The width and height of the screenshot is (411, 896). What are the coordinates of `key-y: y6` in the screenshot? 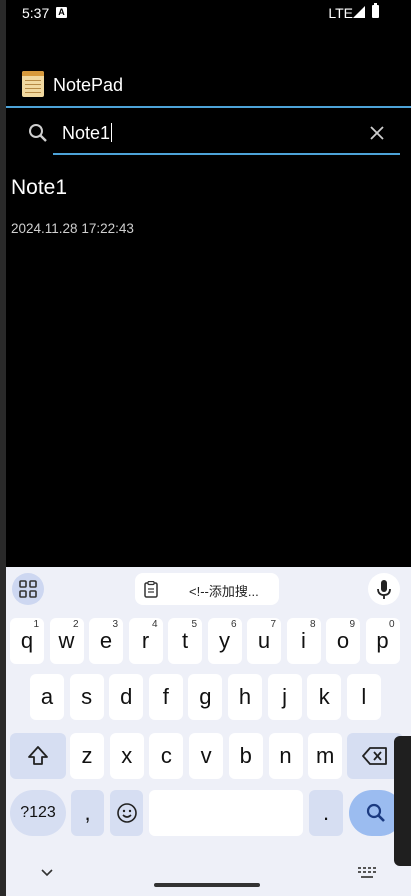 It's located at (224, 641).